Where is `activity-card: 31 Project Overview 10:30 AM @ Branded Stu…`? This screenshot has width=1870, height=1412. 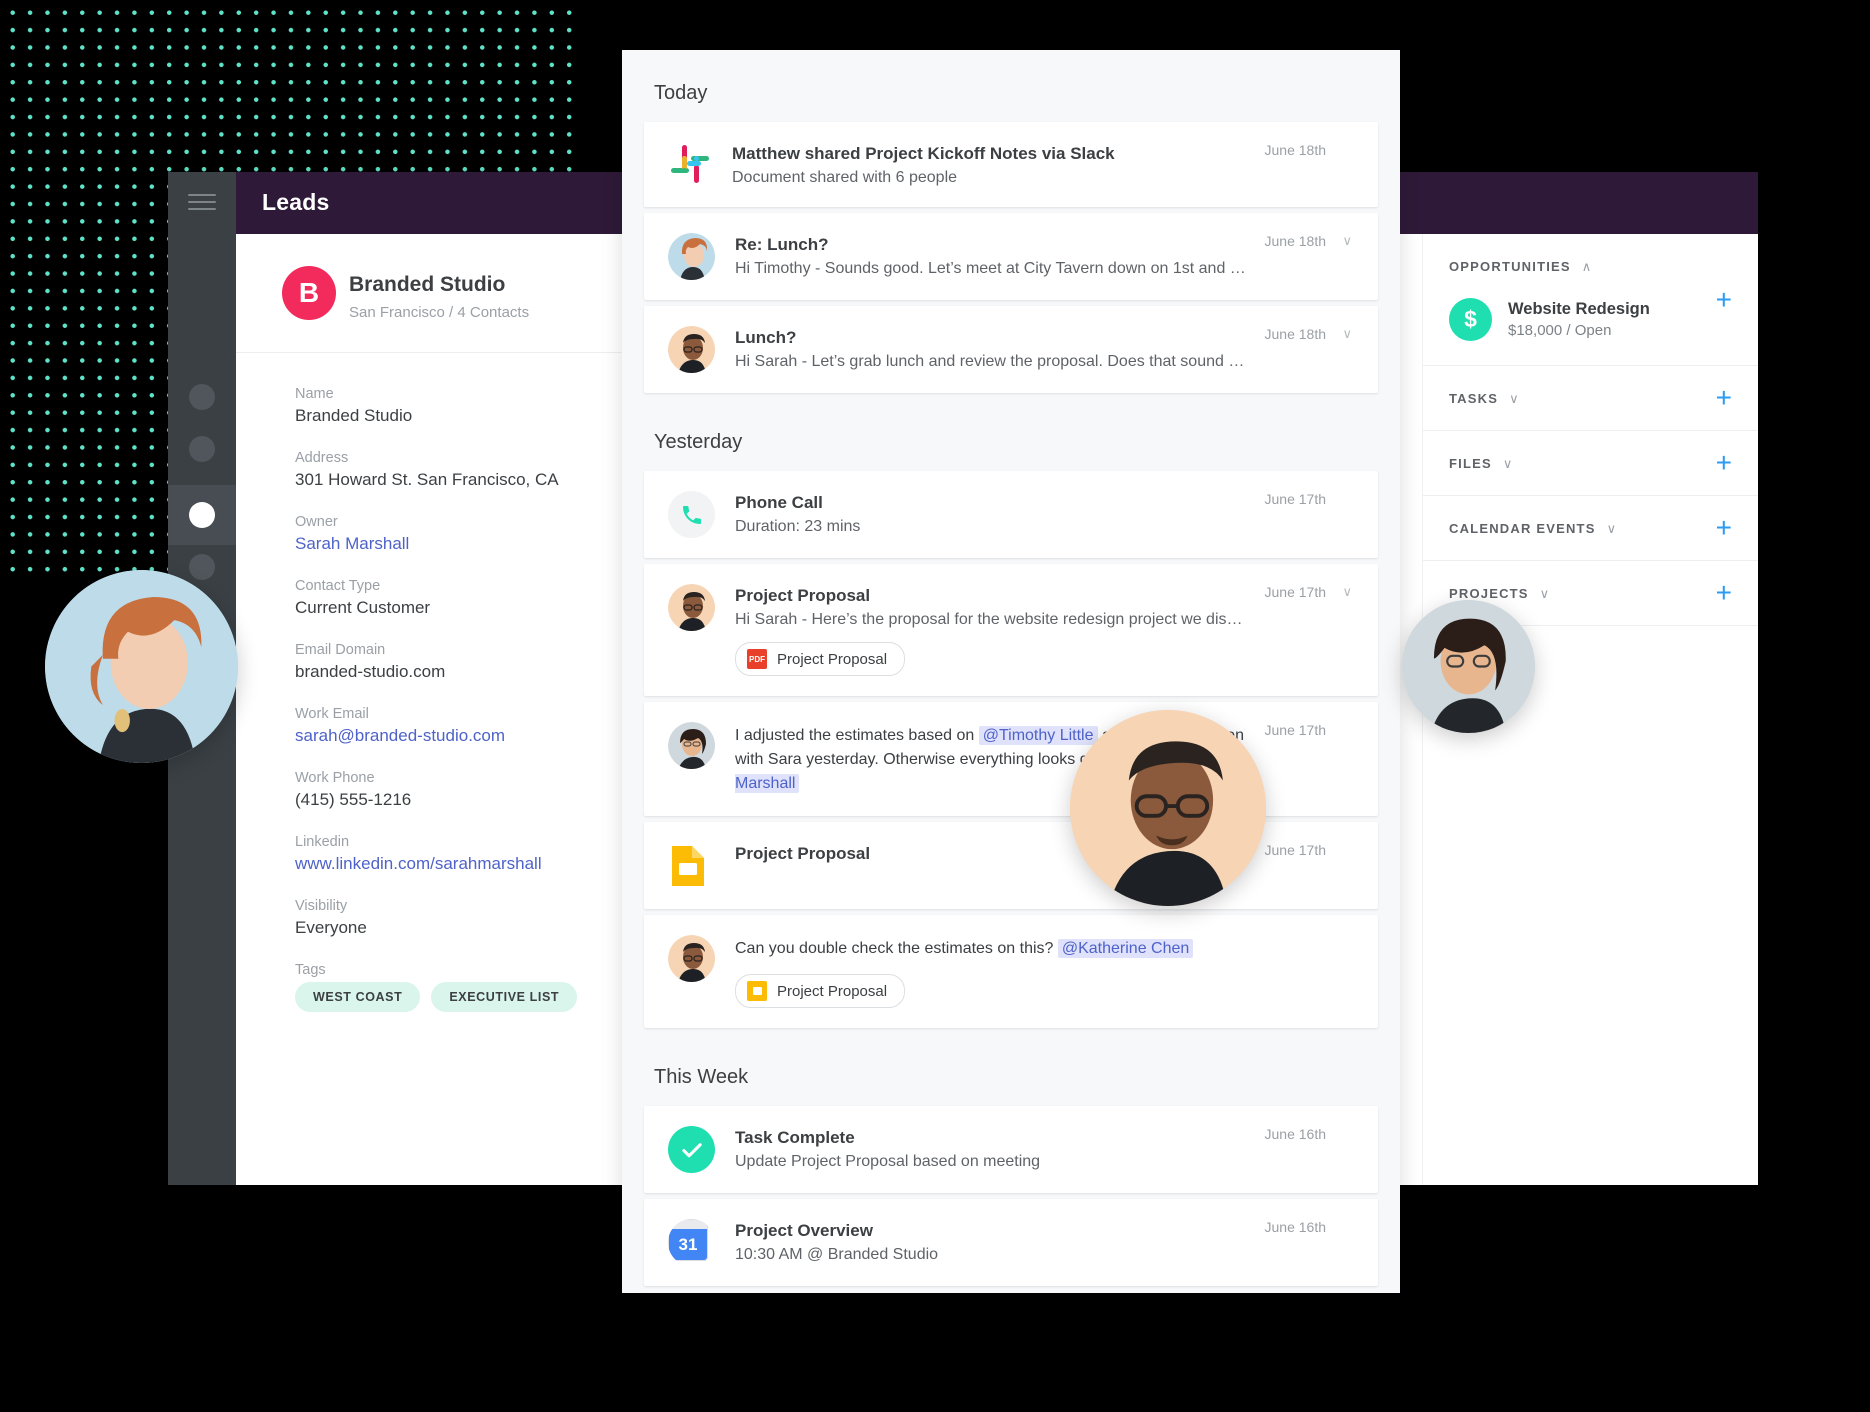 activity-card: 31 Project Overview 10:30 AM @ Branded Stu… is located at coordinates (1011, 1242).